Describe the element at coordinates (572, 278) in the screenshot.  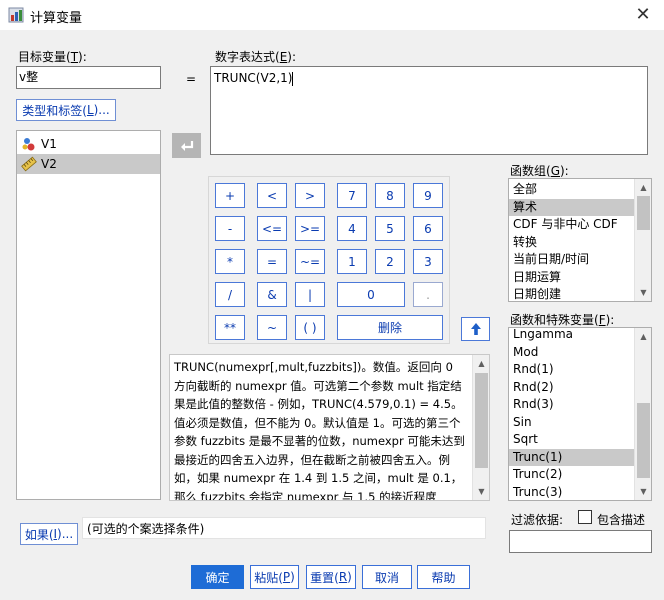
I see `function-group-item: 日期运算` at that location.